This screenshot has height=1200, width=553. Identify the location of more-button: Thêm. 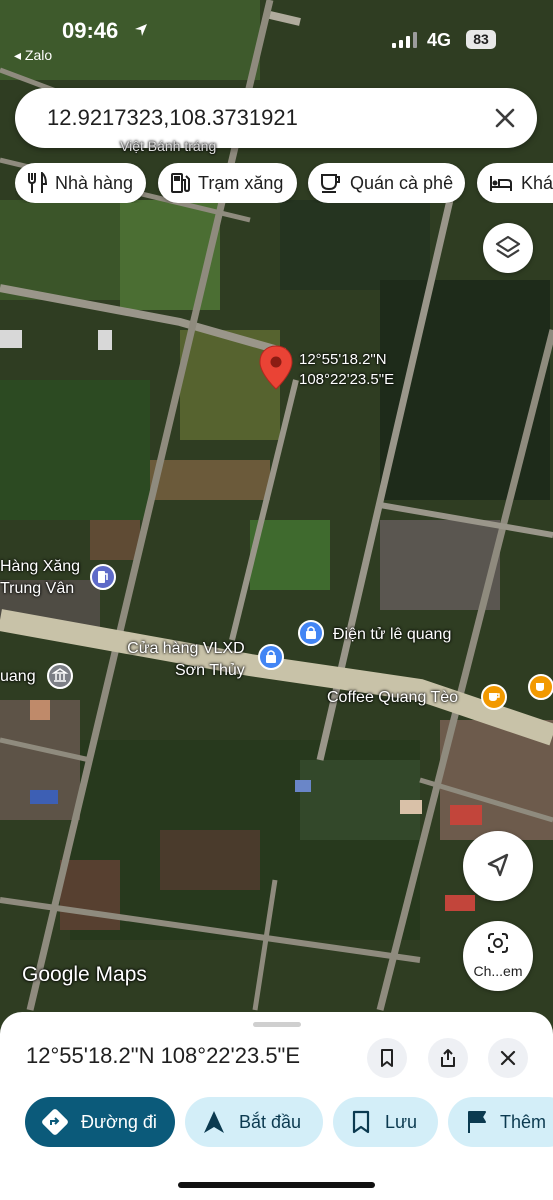
(500, 1122).